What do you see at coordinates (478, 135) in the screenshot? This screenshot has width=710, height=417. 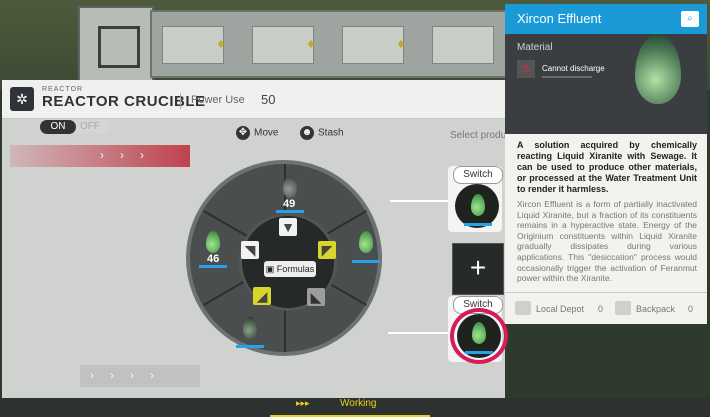 I see `select-product-label: Select produ` at bounding box center [478, 135].